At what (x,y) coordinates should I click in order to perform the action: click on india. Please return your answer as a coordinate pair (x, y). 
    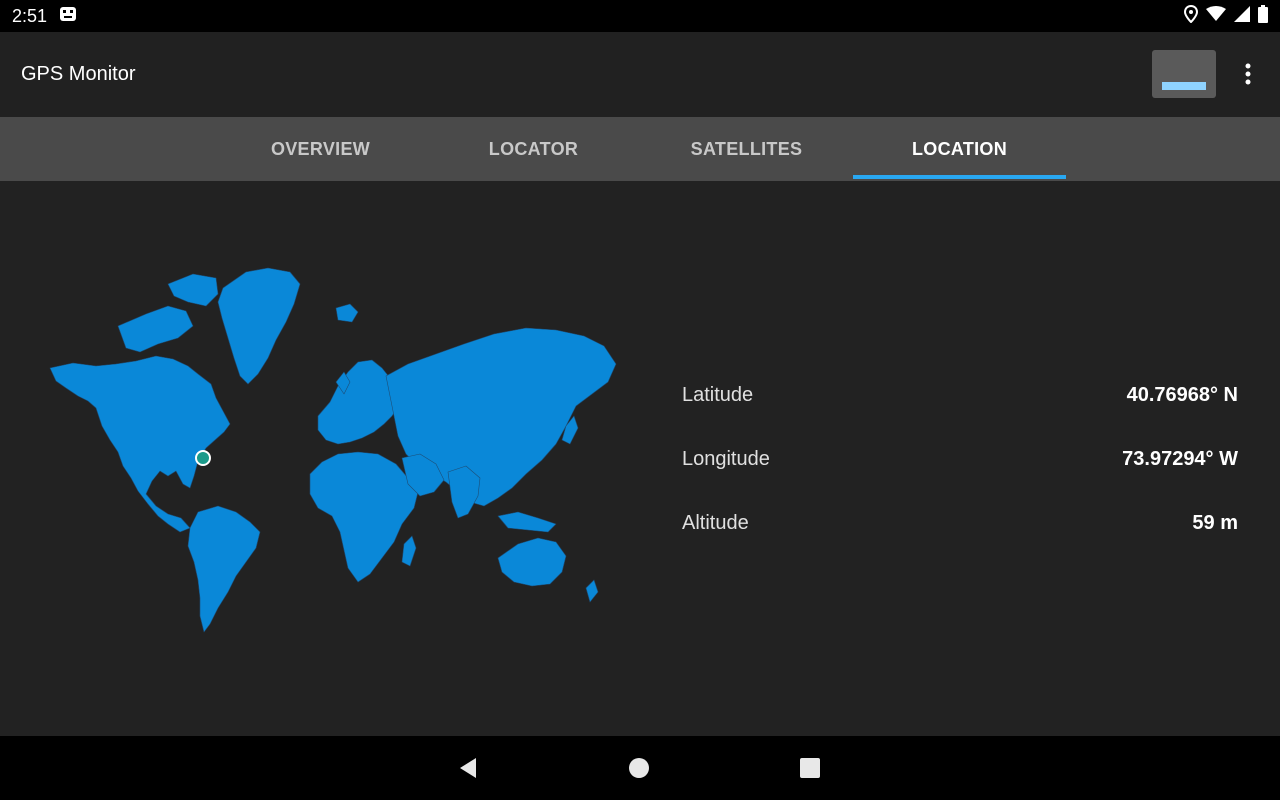
    Looking at the image, I should click on (464, 492).